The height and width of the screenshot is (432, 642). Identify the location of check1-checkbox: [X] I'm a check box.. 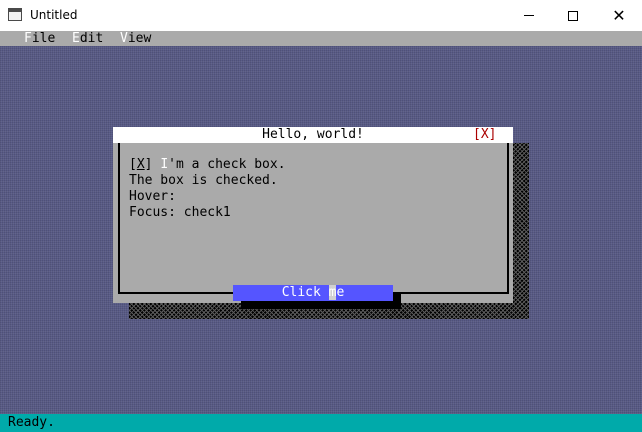
(207, 165).